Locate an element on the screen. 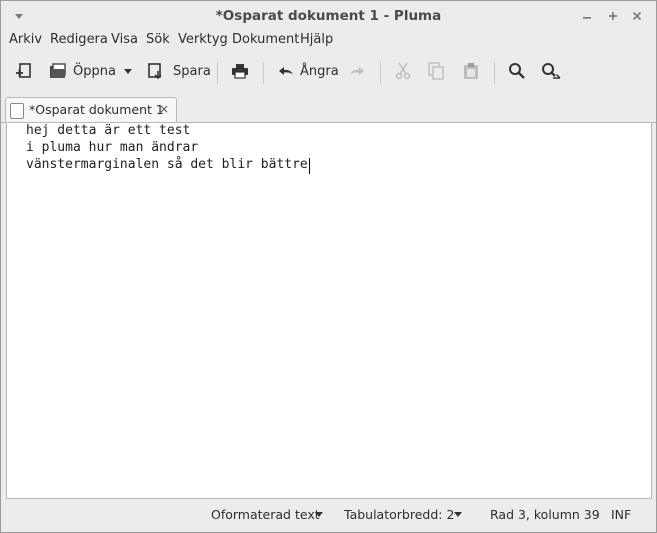 The image size is (657, 533). print-icon is located at coordinates (240, 71).